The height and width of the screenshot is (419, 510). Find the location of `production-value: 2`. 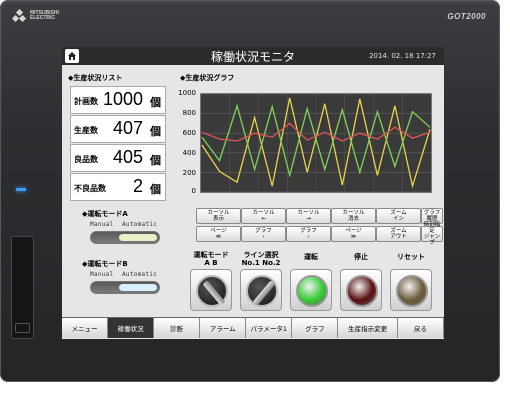

production-value: 2 is located at coordinates (137, 186).